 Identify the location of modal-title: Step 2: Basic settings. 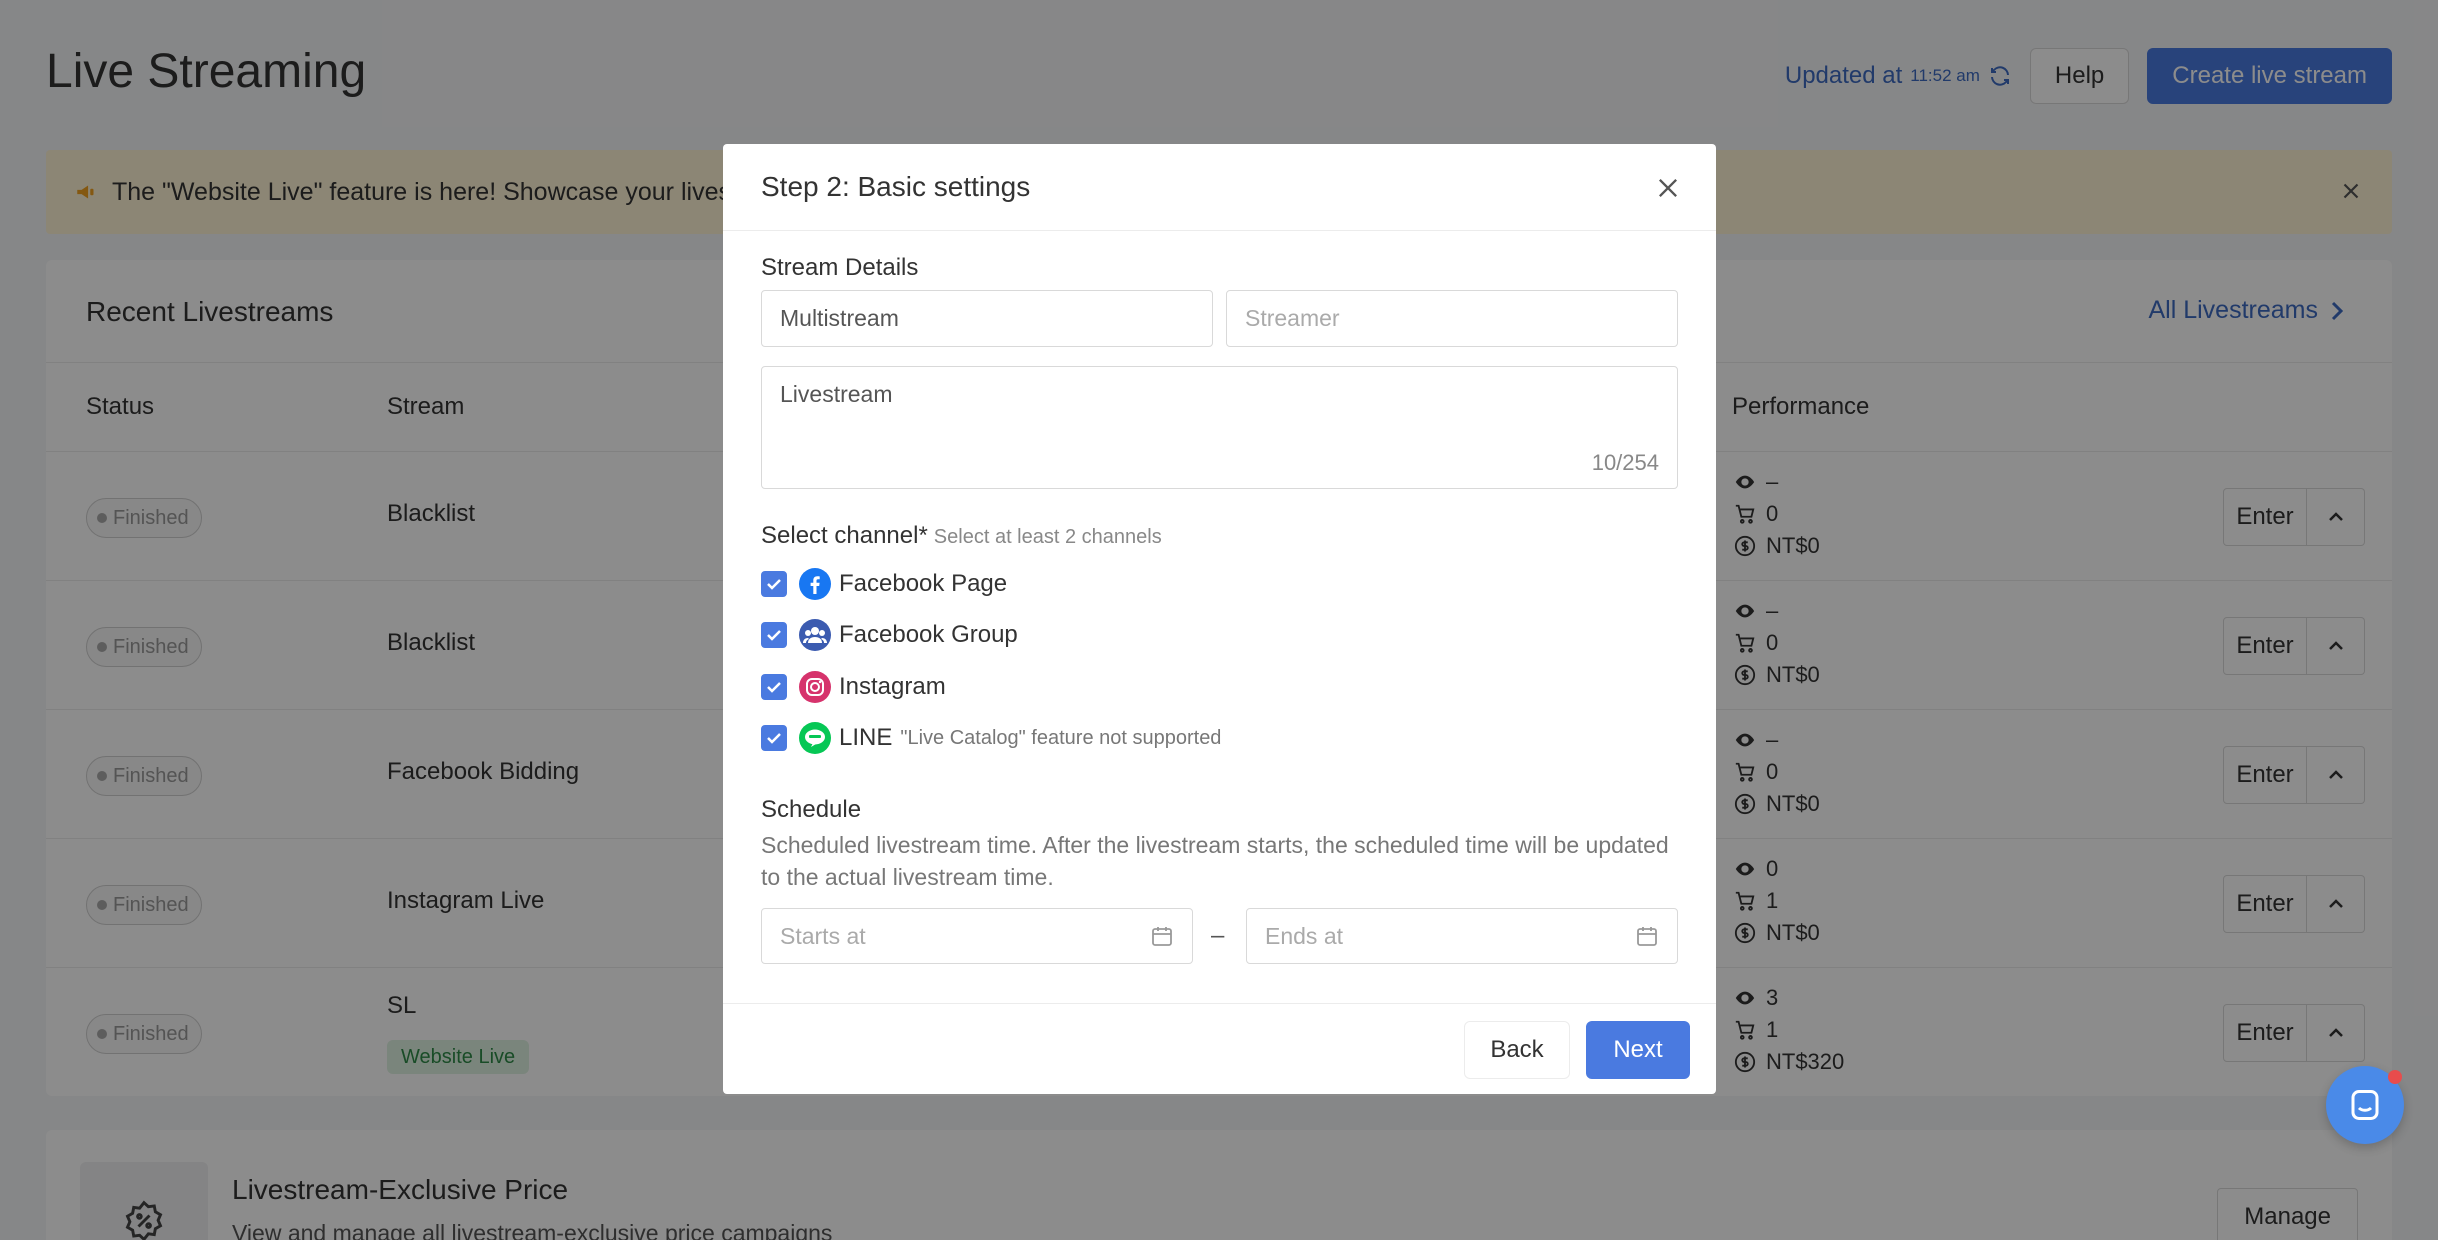
(896, 186).